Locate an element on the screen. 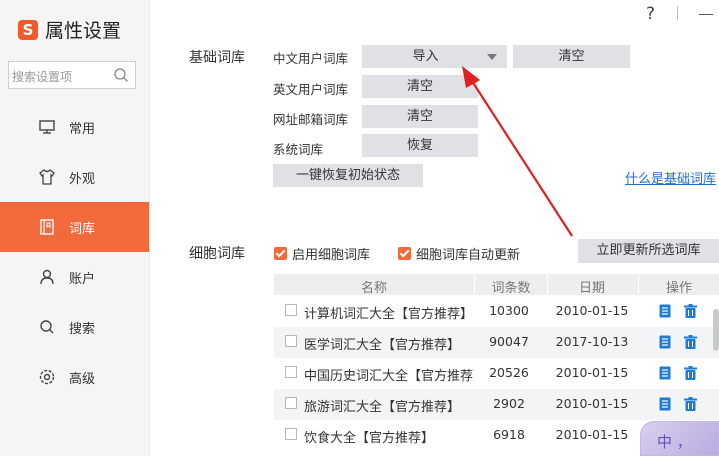 This screenshot has height=456, width=719. ime-mode-indicator: 中 ， is located at coordinates (674, 442).